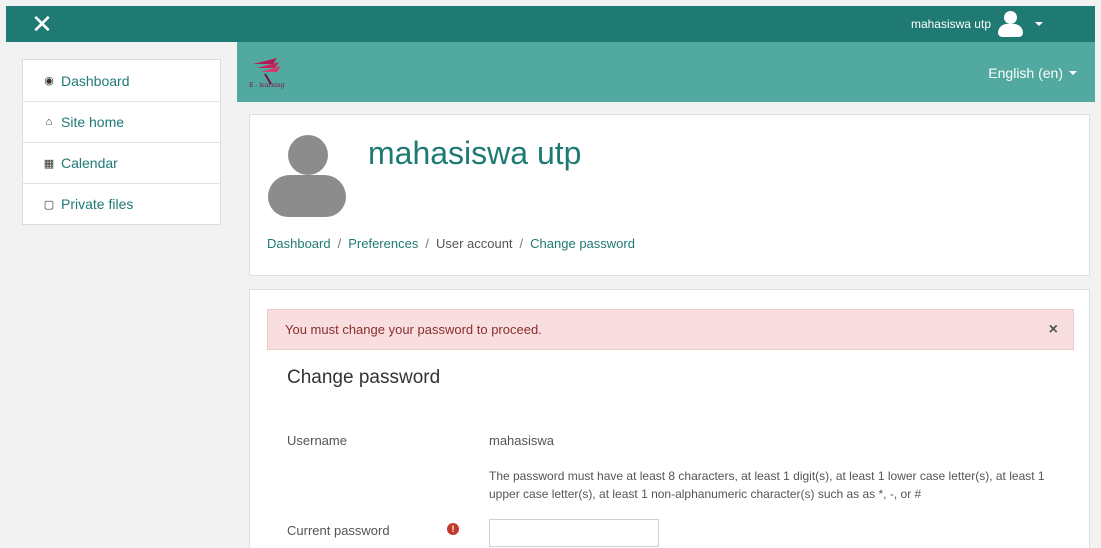 The image size is (1101, 548). What do you see at coordinates (49, 204) in the screenshot?
I see `file-icon: ▢` at bounding box center [49, 204].